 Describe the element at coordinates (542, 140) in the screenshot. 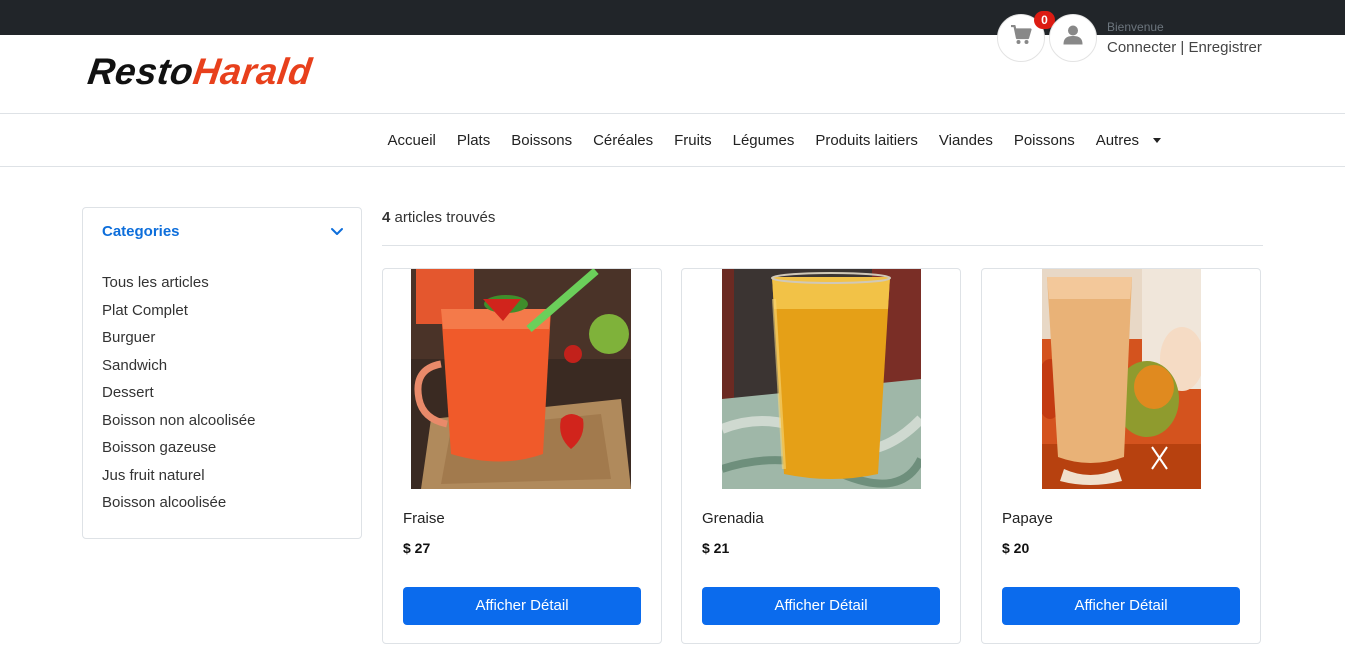

I see `nav-item-boissons: Boissons` at that location.